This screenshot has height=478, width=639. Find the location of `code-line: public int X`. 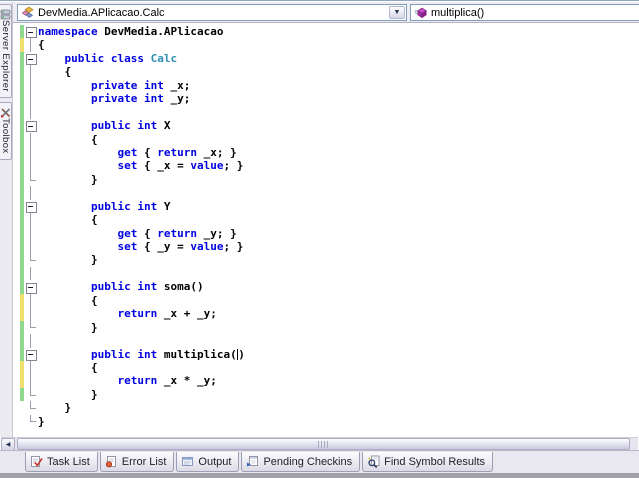

code-line: public int X is located at coordinates (326, 126).